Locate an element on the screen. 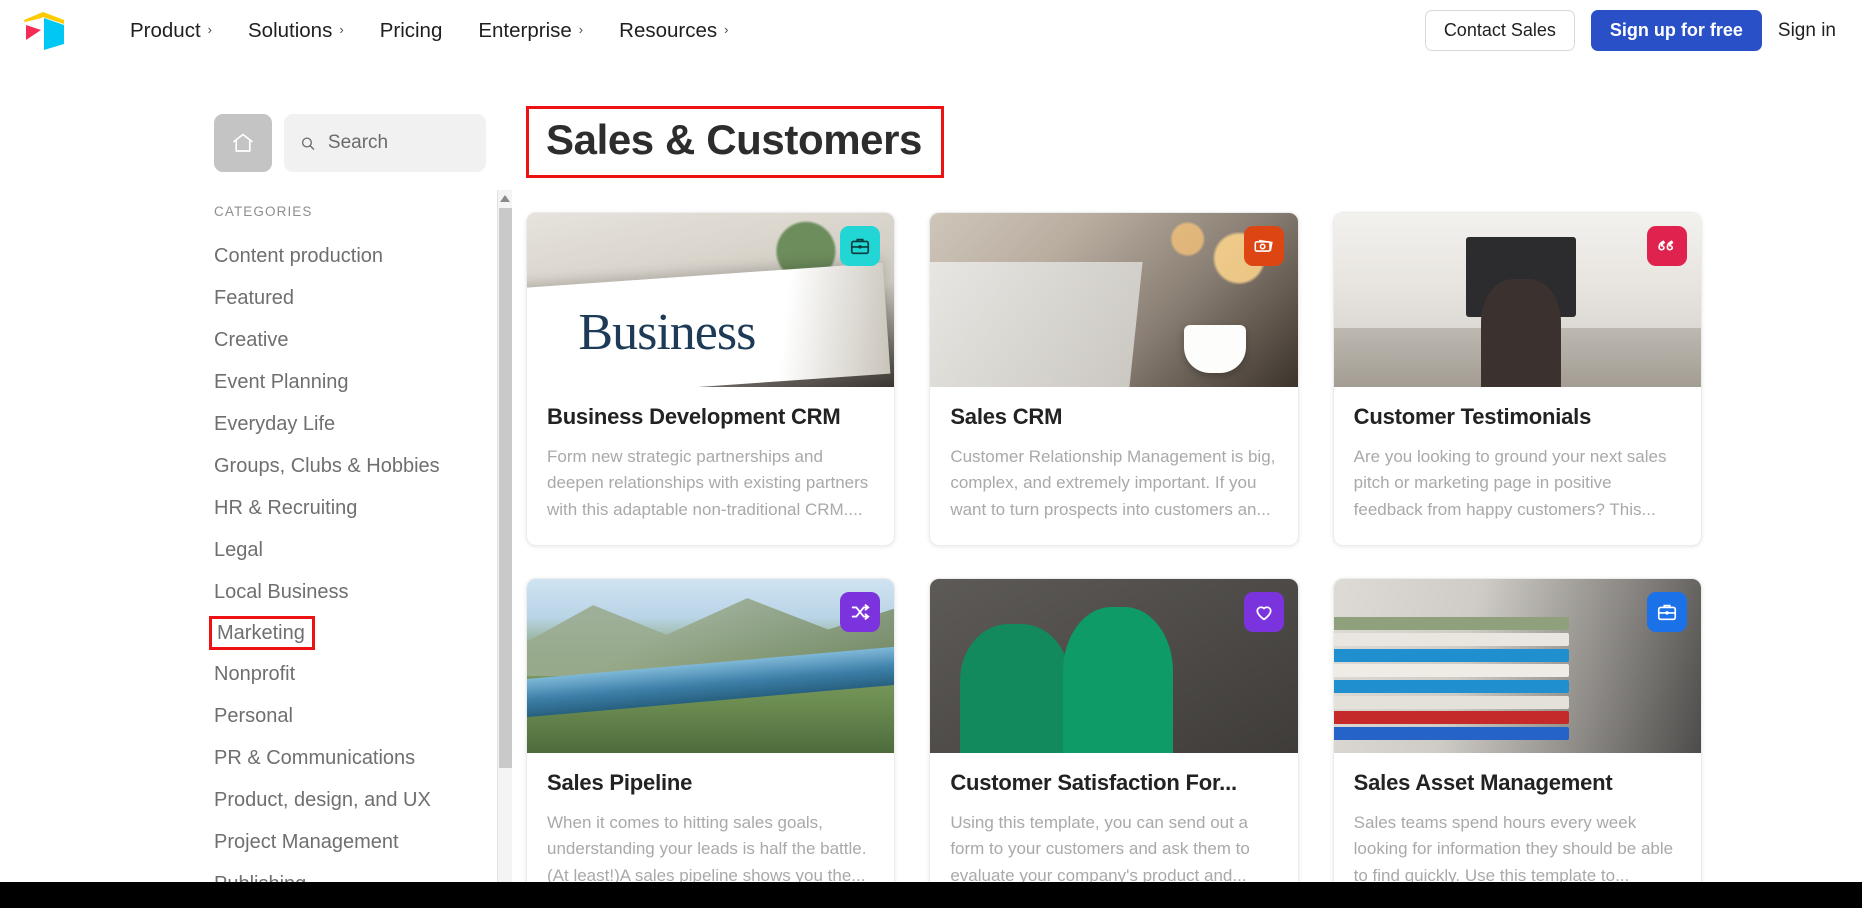  page-title-highlight: Sales & Customers is located at coordinates (735, 142).